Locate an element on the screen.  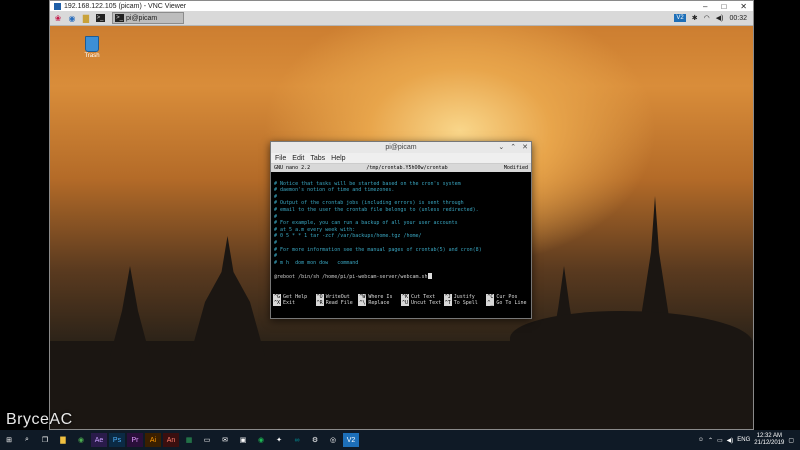
nano-version: GNU nano 2.2 is located at coordinates (292, 168).